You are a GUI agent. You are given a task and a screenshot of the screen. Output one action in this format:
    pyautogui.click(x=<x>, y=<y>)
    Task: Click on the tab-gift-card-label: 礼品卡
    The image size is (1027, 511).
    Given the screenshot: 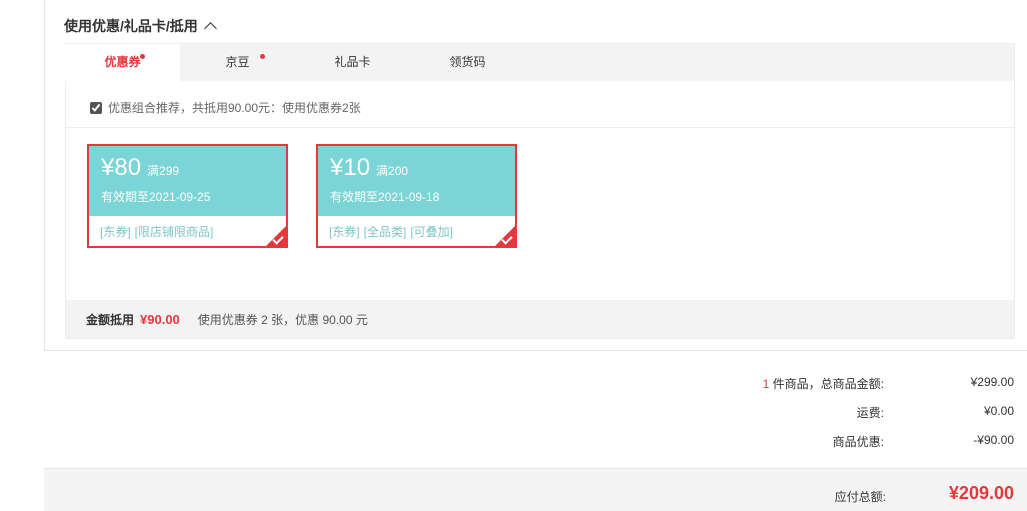 What is the action you would take?
    pyautogui.click(x=352, y=62)
    